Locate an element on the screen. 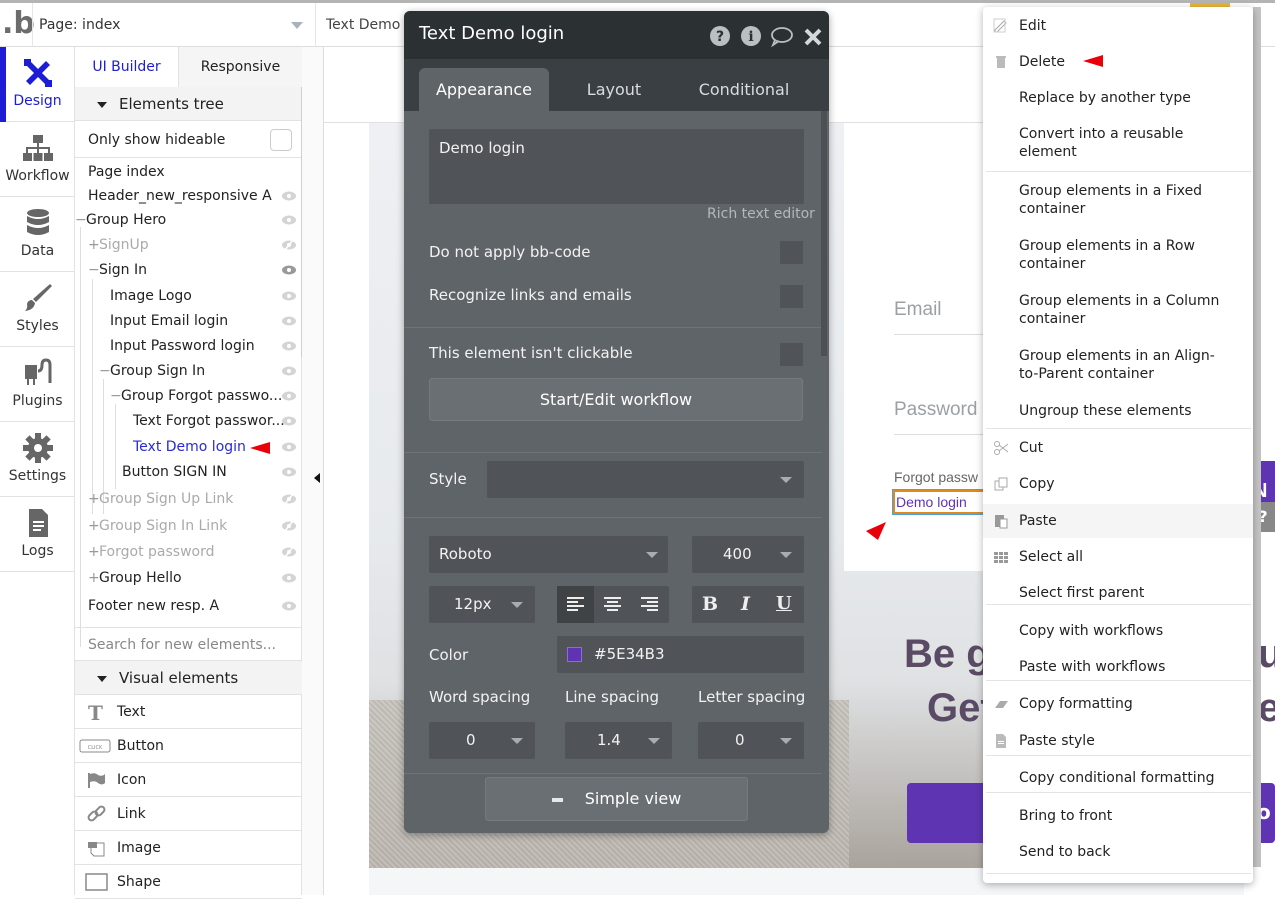  nav-workflow: Workflow is located at coordinates (37, 159).